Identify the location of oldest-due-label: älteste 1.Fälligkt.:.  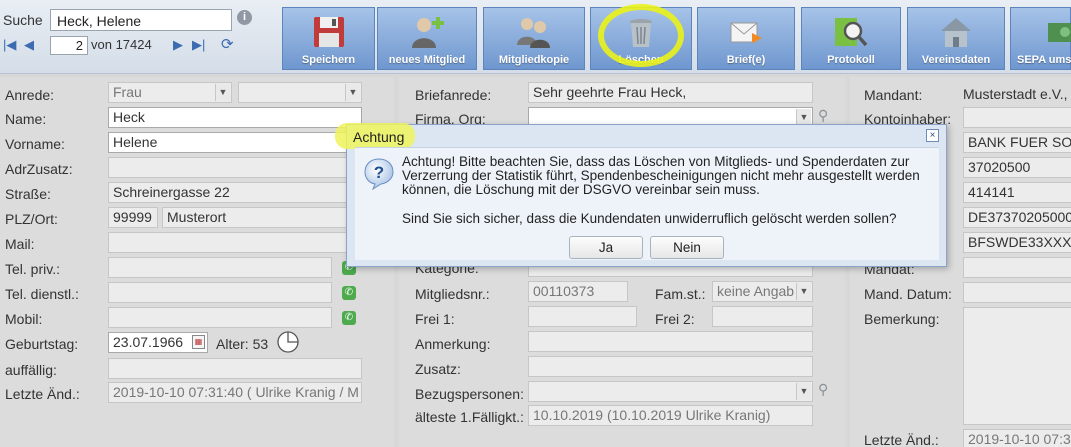
(469, 417).